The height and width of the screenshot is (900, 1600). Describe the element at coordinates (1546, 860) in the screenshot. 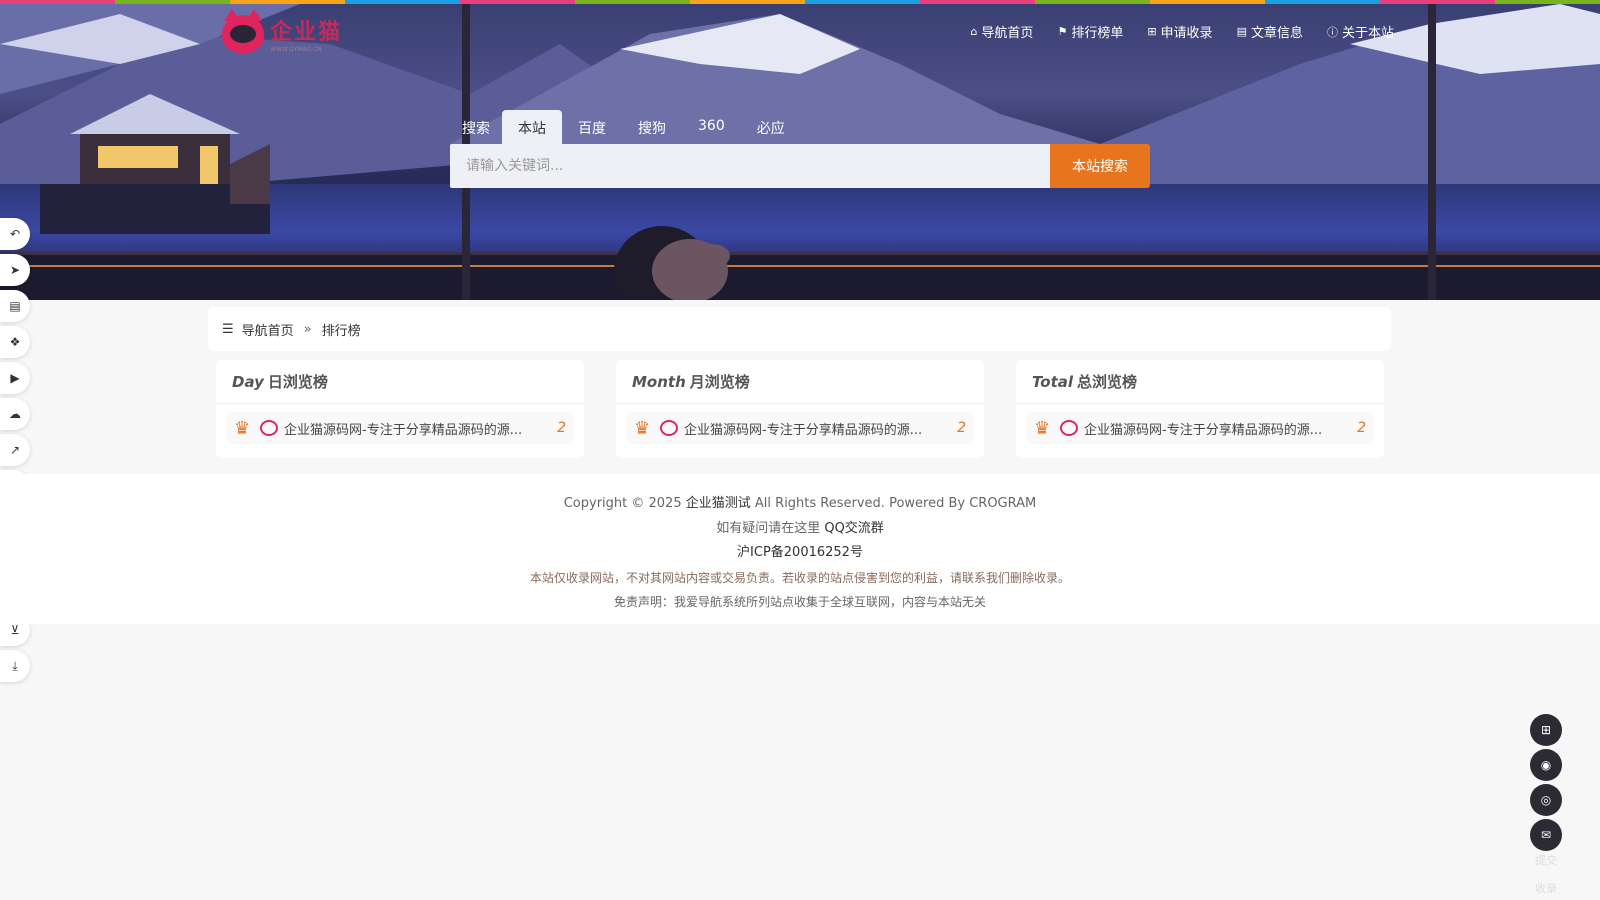

I see `ghost-submit-label: 提交` at that location.